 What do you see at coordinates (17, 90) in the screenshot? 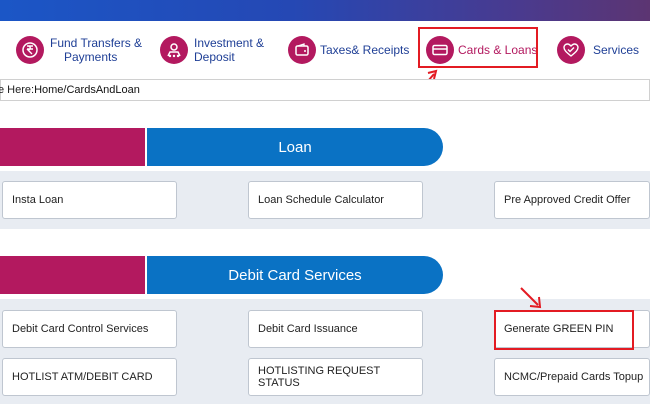
I see `breadcrumb-prefix: e Here:` at bounding box center [17, 90].